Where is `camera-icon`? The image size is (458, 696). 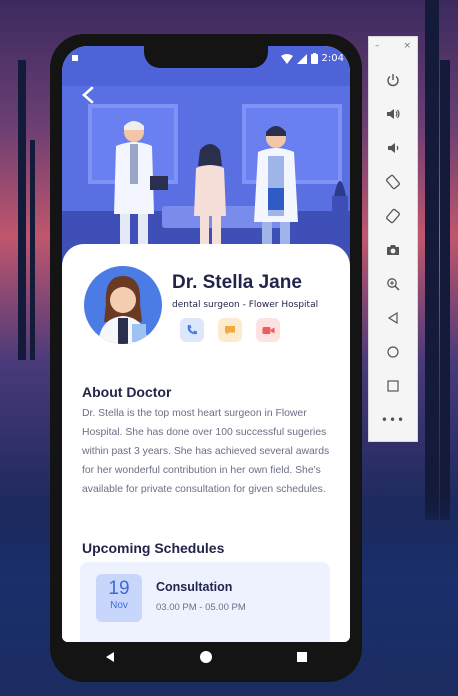
camera-icon is located at coordinates (393, 250).